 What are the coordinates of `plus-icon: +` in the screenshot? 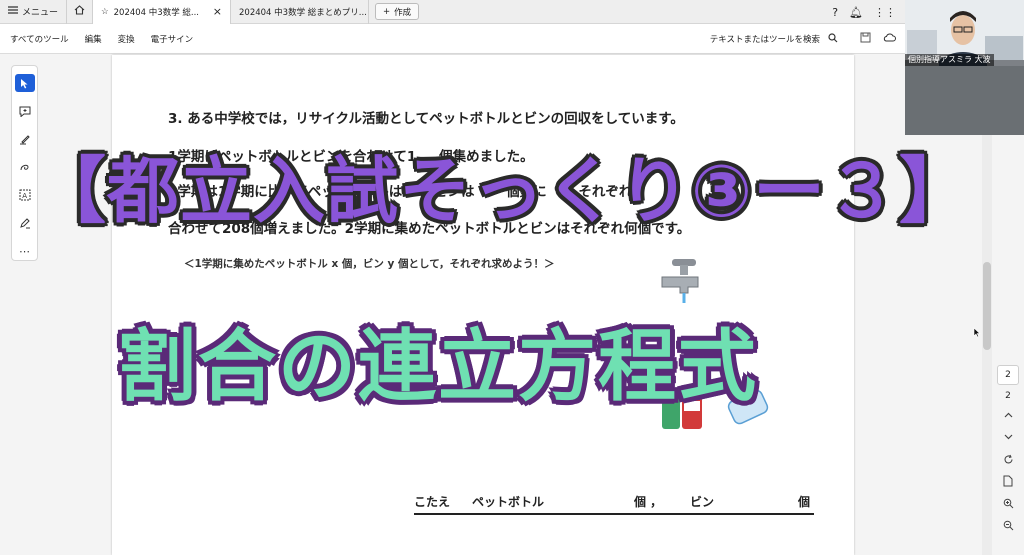 It's located at (387, 11).